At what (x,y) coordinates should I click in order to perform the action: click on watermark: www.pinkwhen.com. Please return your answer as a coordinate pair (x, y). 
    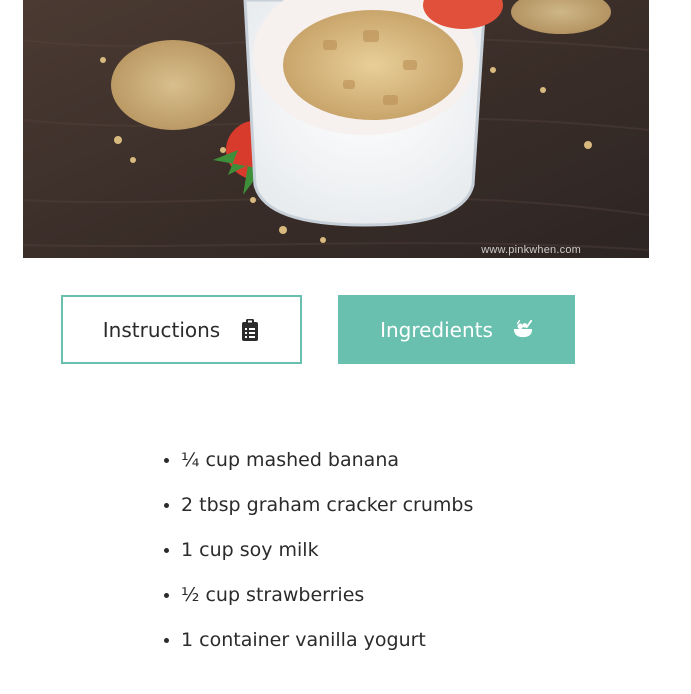
    Looking at the image, I should click on (531, 250).